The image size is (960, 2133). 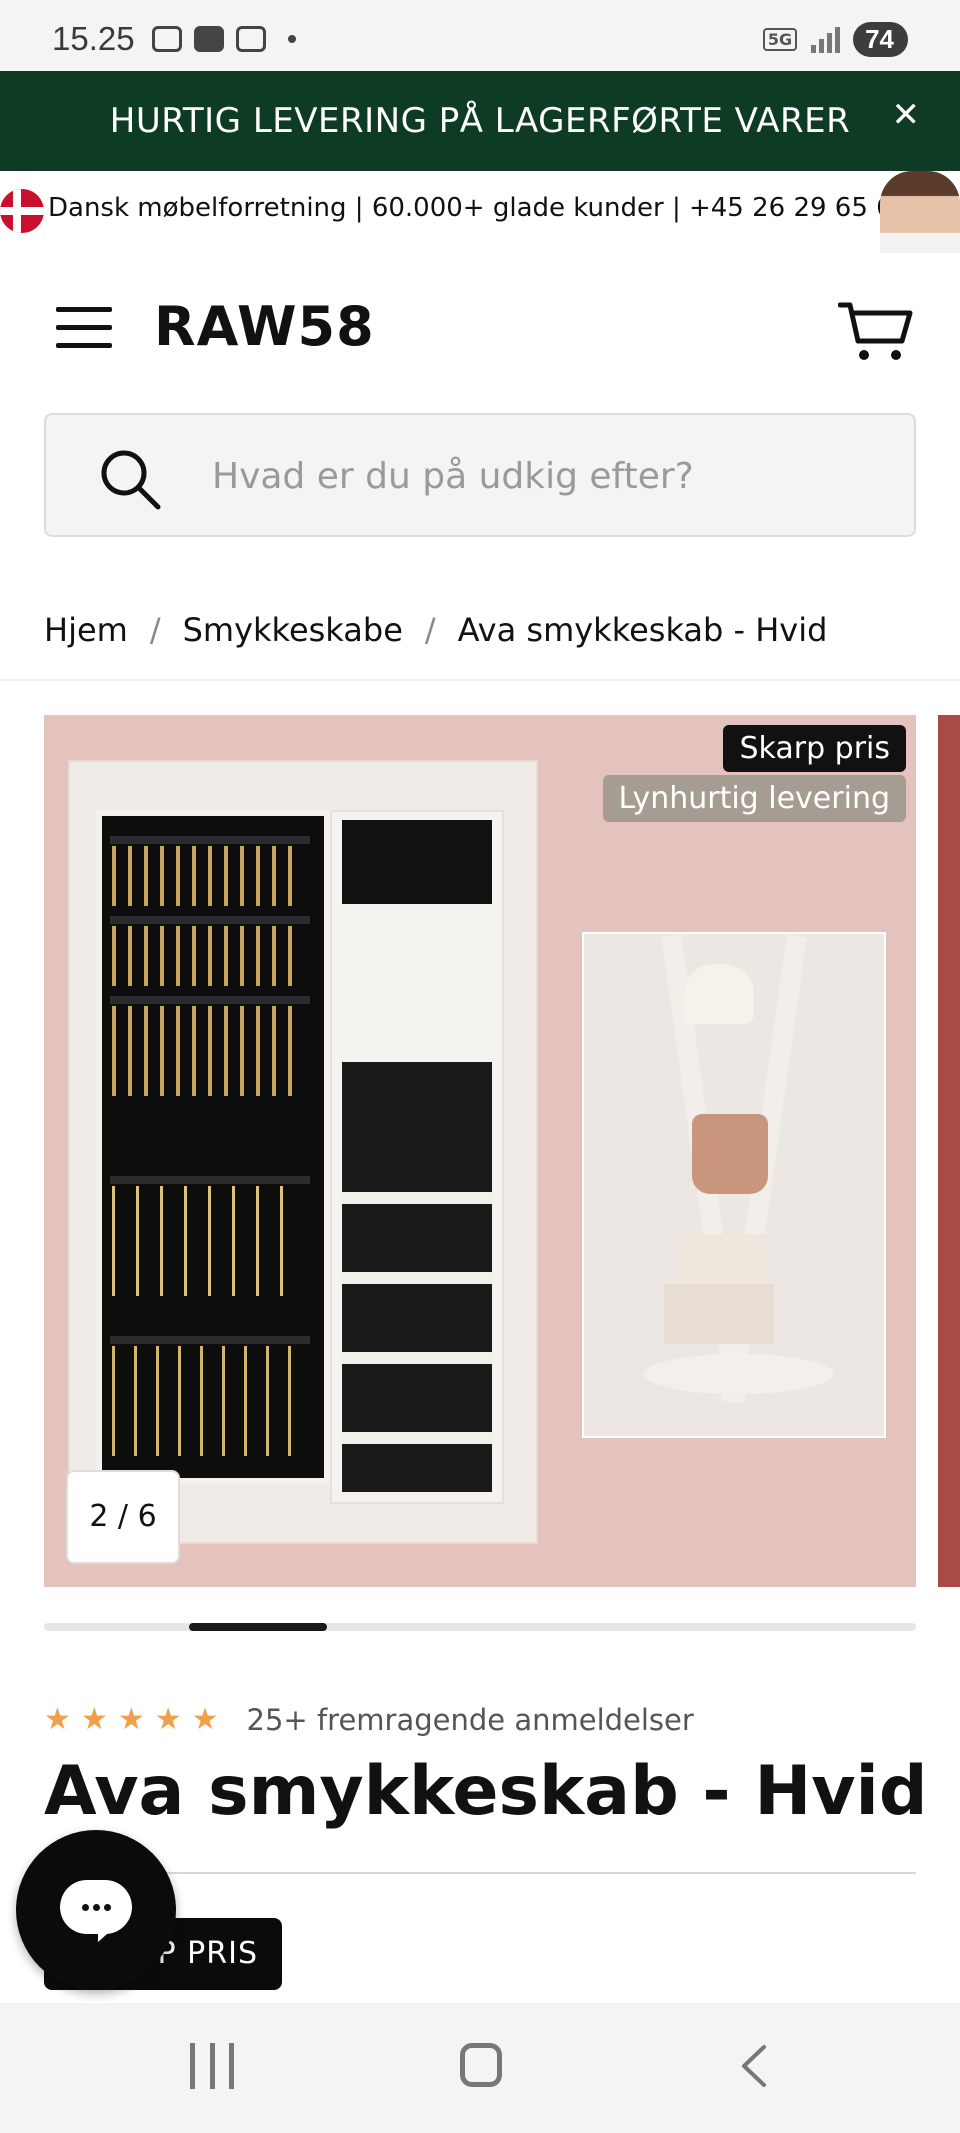 I want to click on search-icon, so click(x=131, y=480).